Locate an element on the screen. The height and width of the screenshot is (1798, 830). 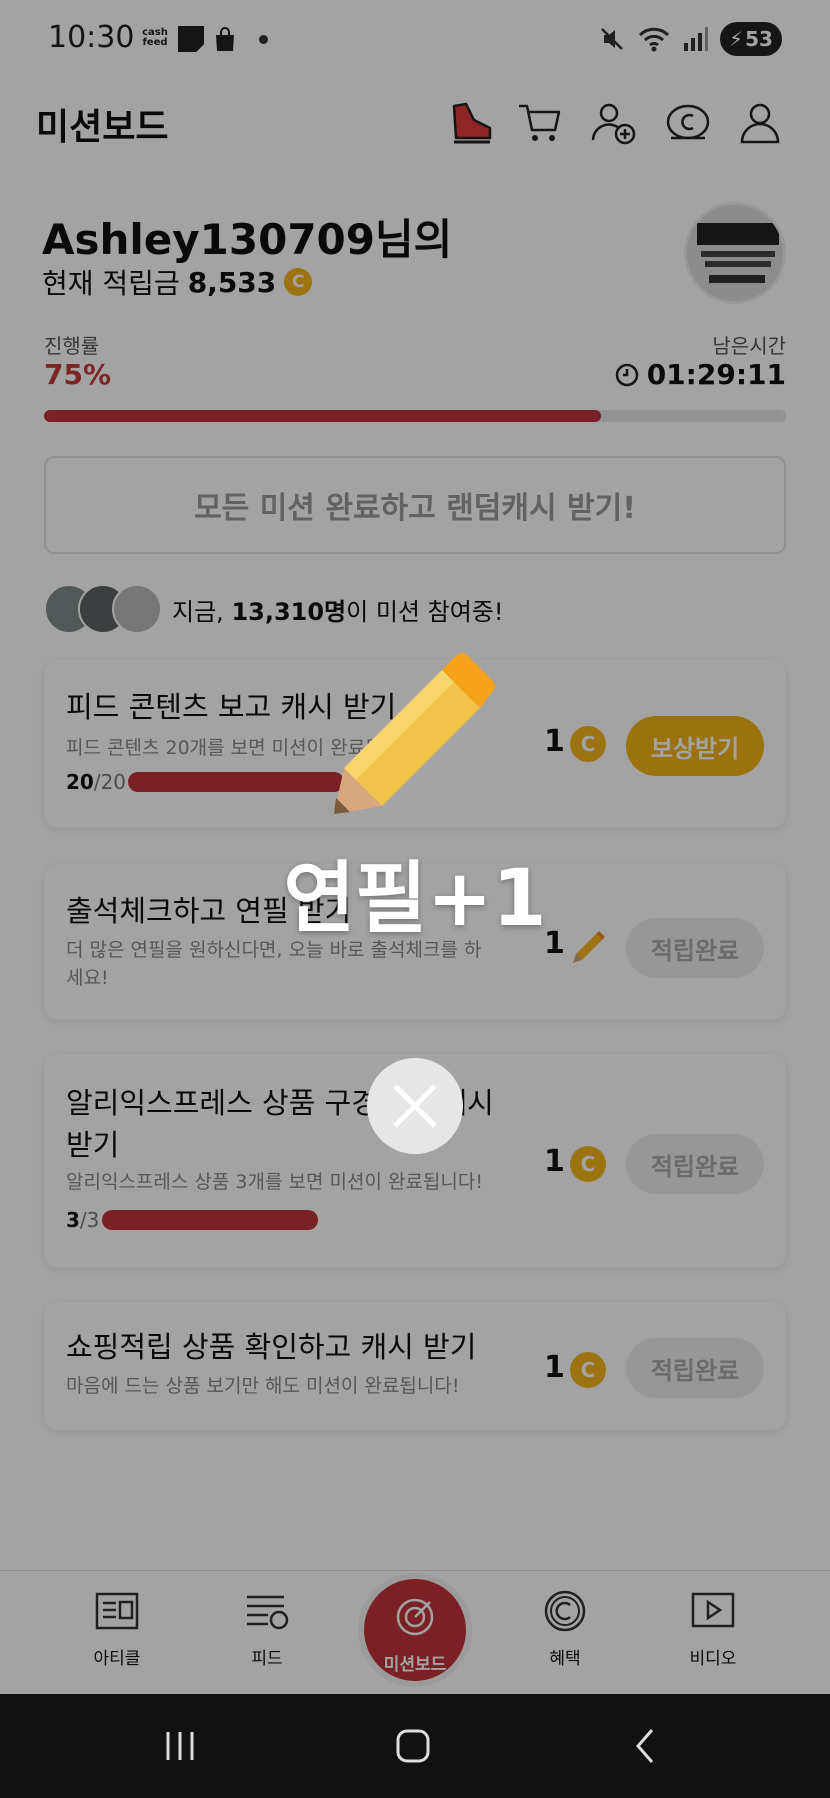
home-icon is located at coordinates (413, 1746).